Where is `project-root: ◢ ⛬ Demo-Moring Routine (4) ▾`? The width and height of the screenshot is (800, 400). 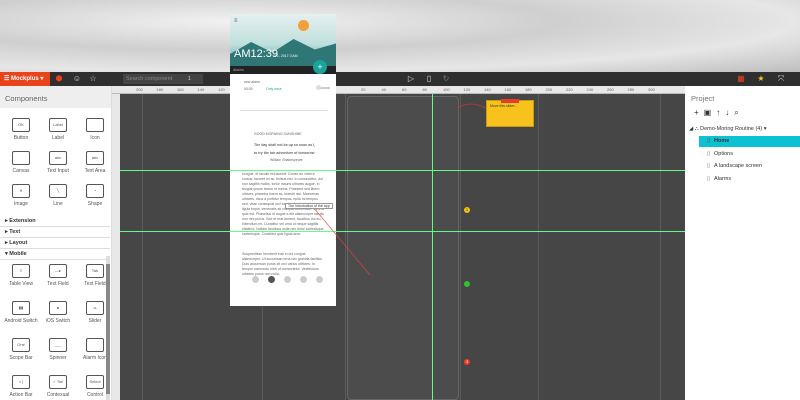
project-root: ◢ ⛬ Demo-Moring Routine (4) ▾ is located at coordinates (728, 129).